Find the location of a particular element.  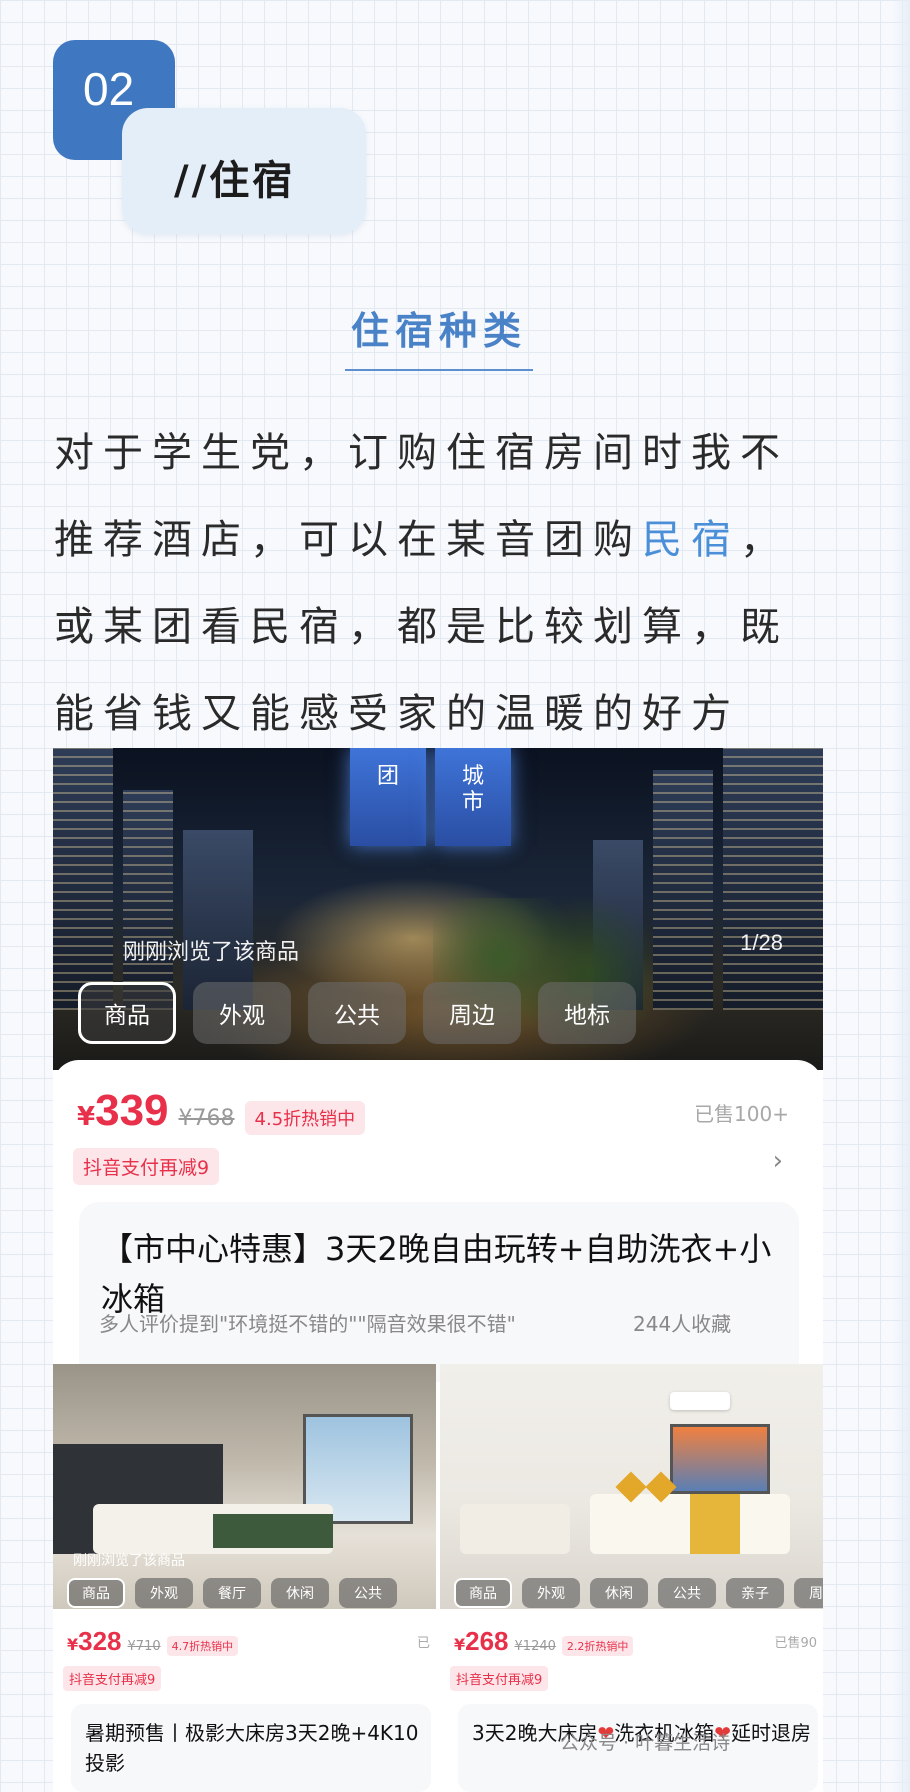

section-tag-tile: //住宿 is located at coordinates (244, 171).